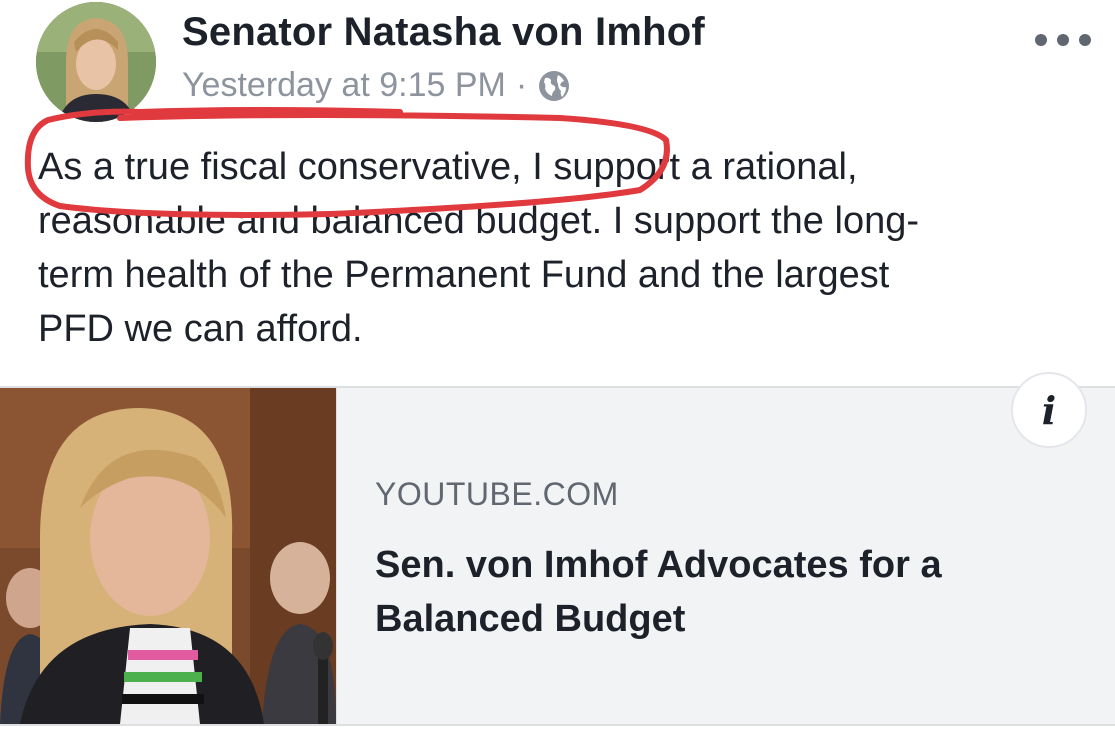  Describe the element at coordinates (1049, 410) in the screenshot. I see `info-icon: i` at that location.